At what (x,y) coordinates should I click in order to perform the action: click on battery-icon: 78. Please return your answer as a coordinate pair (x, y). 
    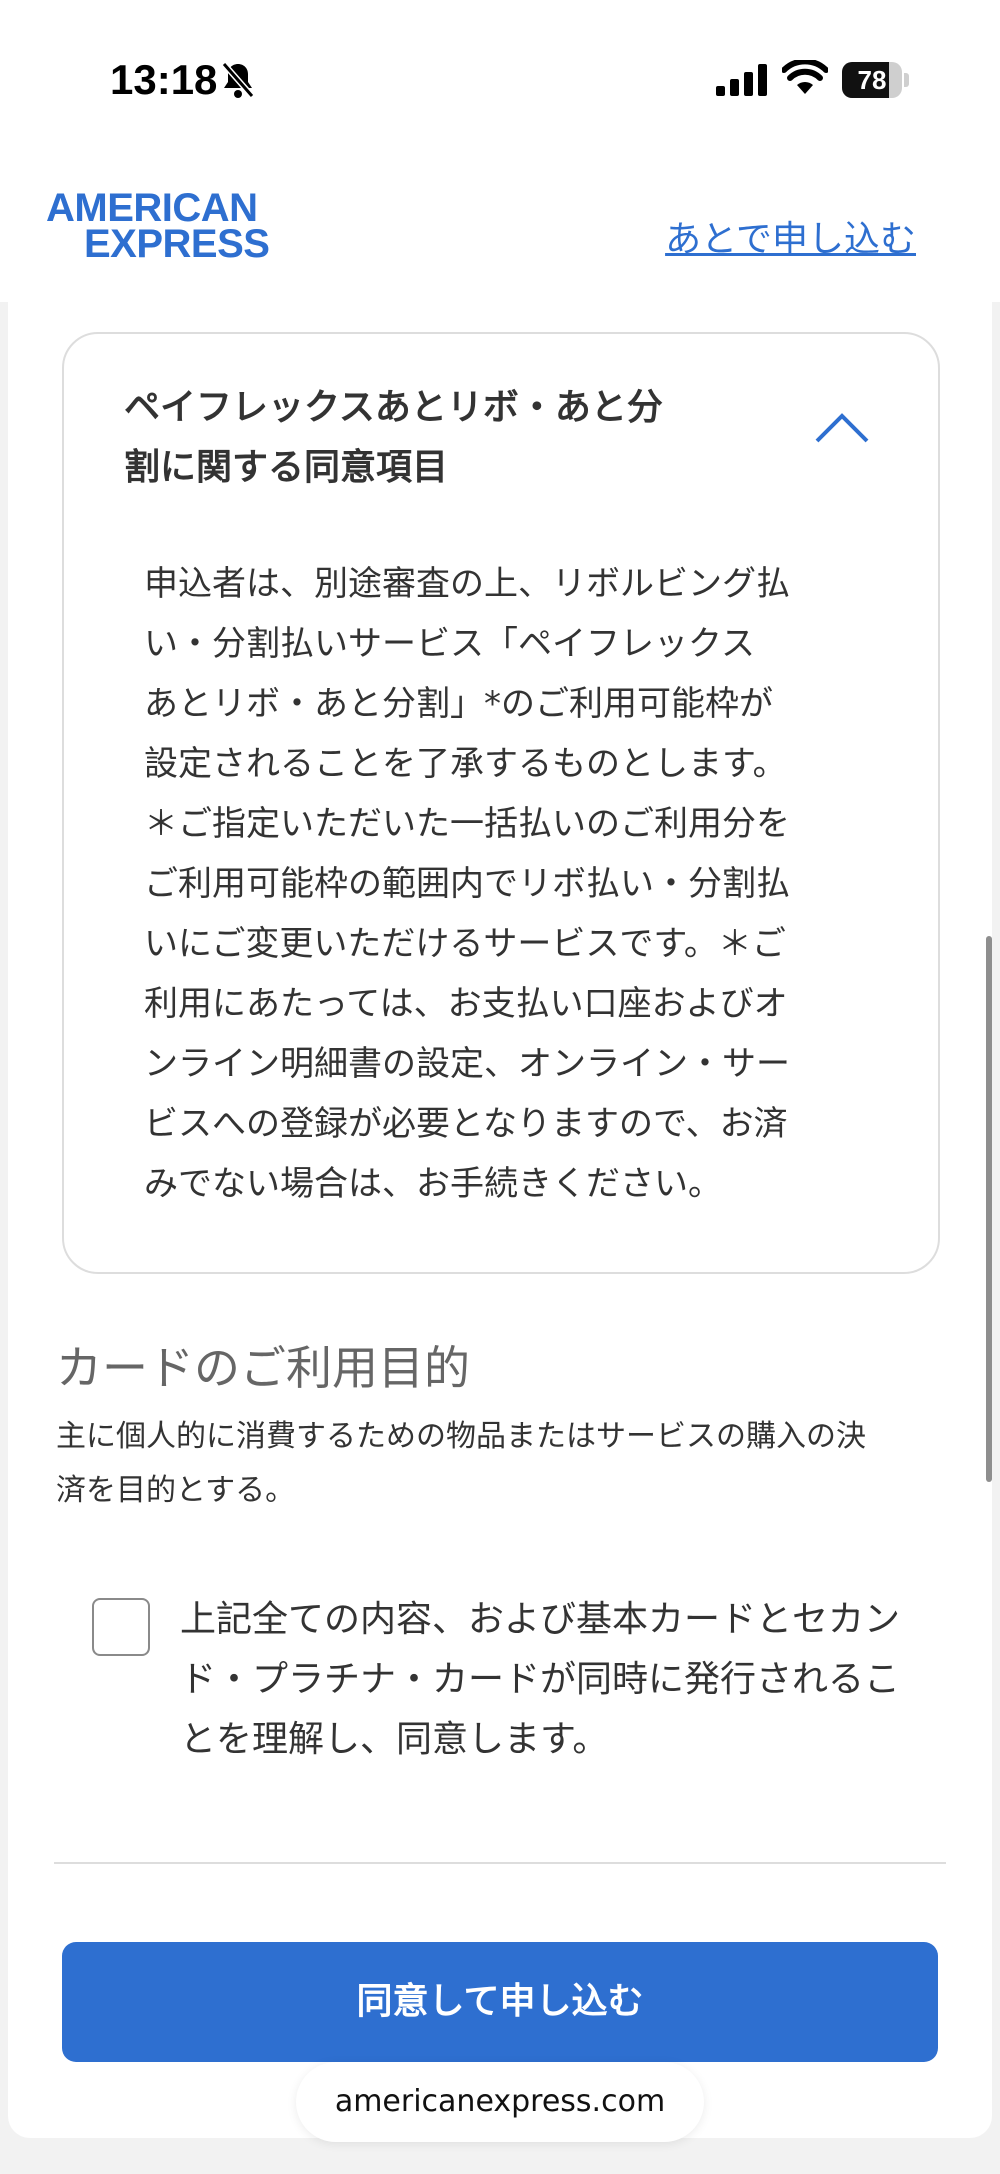
    Looking at the image, I should click on (876, 80).